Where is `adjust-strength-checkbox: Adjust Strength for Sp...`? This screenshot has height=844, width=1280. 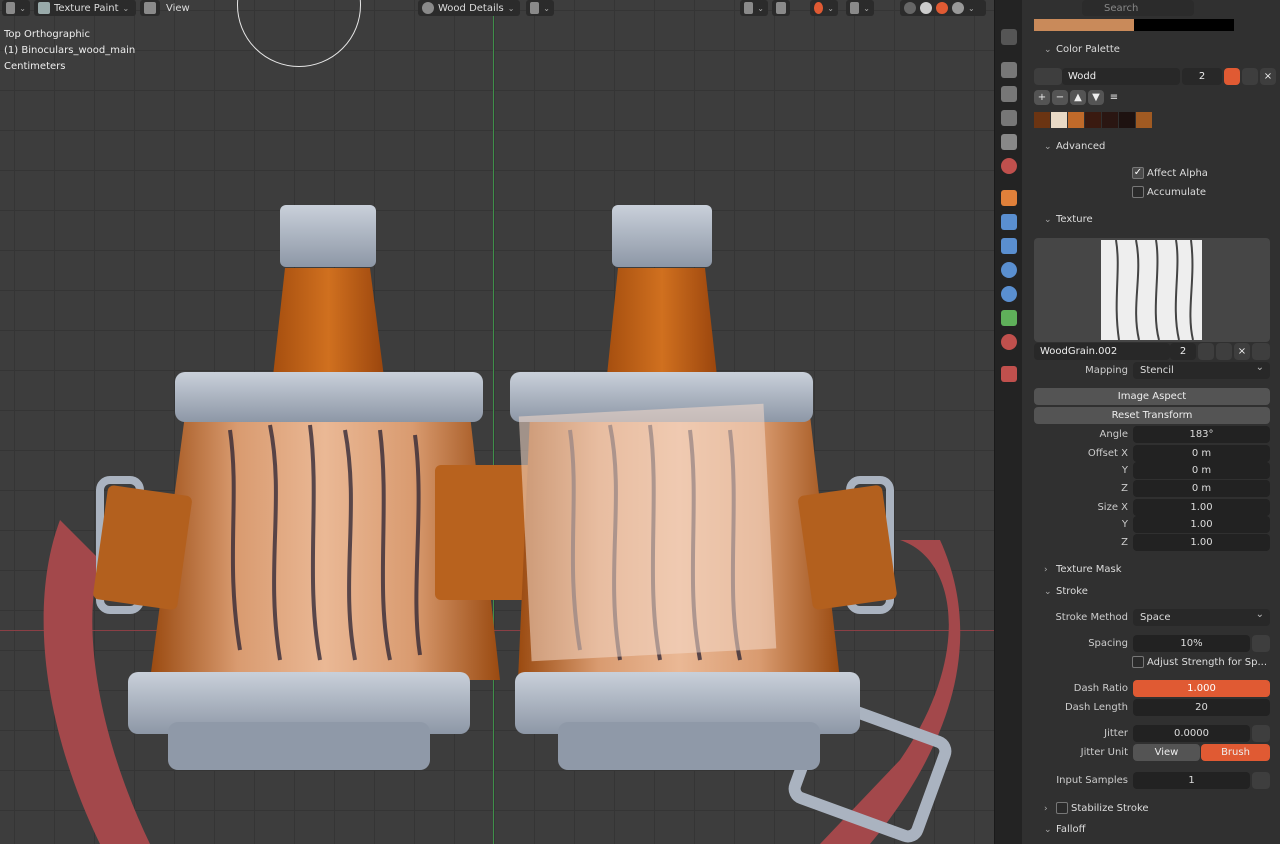
adjust-strength-checkbox: Adjust Strength for Sp... is located at coordinates (1199, 662).